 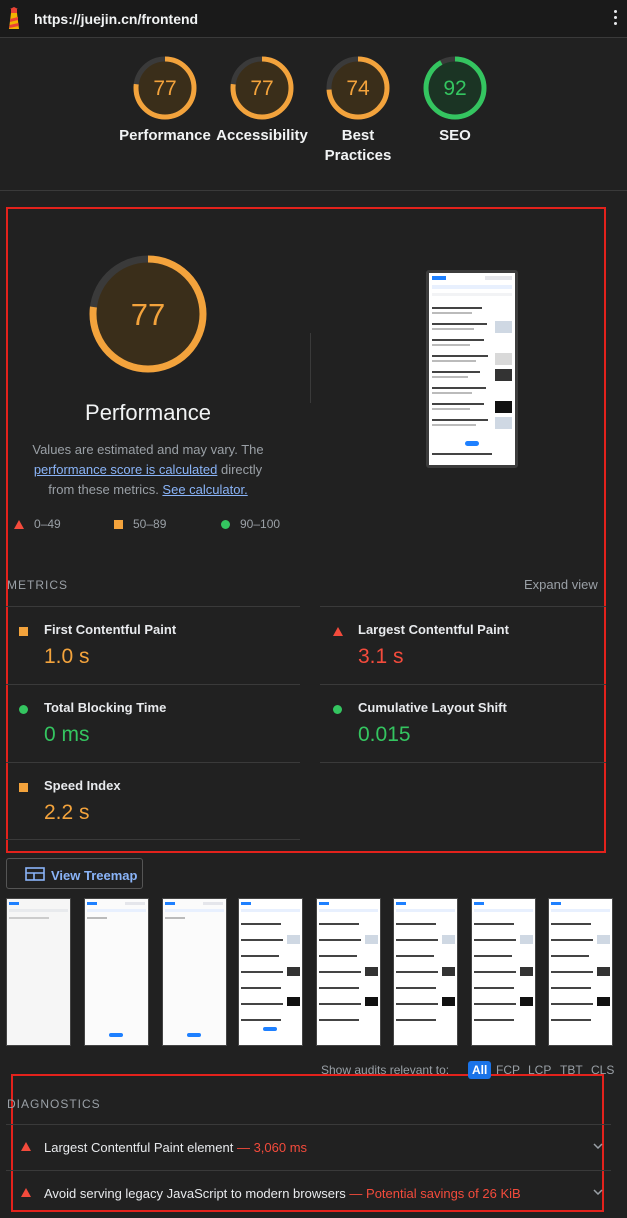 I want to click on metric-cls: Cumulative Layout Shift 0.015, so click(x=455, y=724).